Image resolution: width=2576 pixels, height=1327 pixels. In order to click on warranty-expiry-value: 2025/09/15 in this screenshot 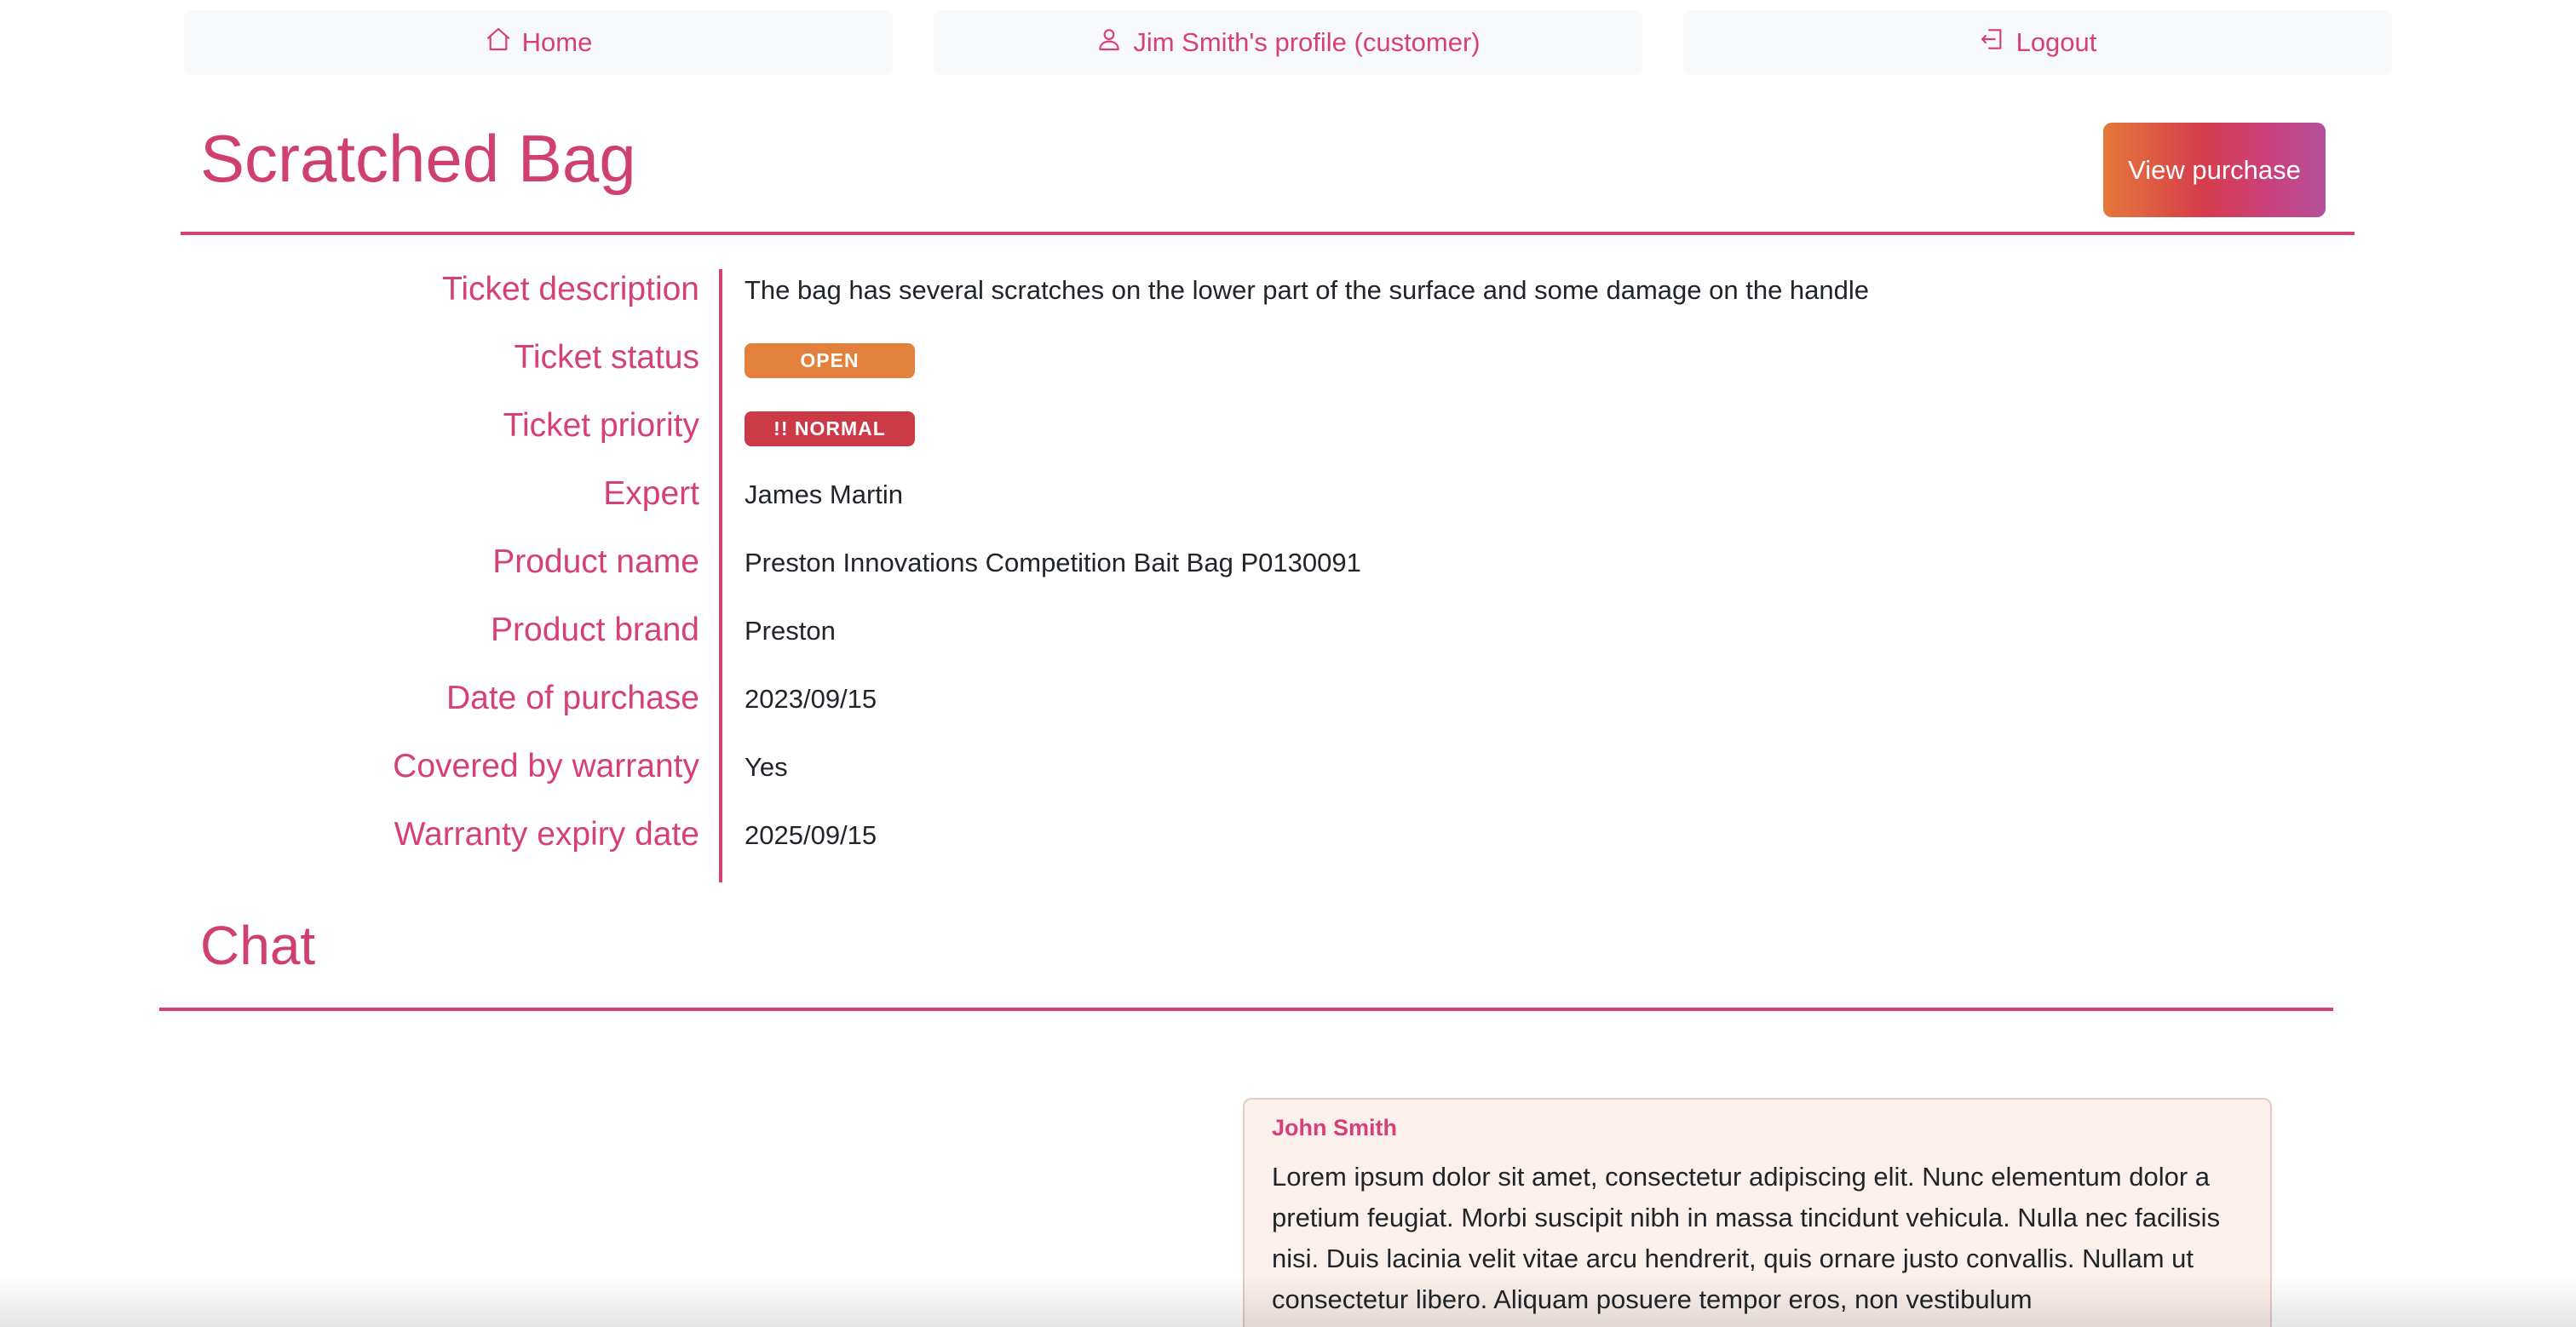, I will do `click(811, 835)`.